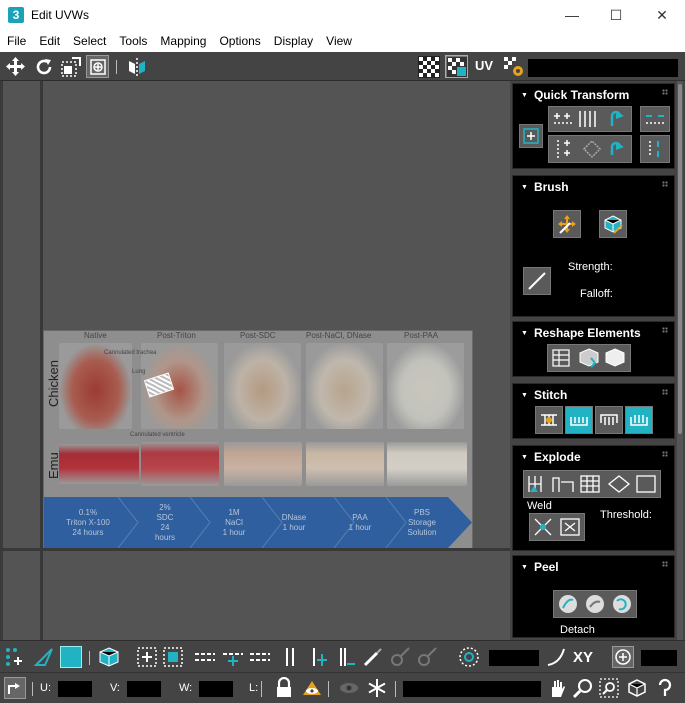 The width and height of the screenshot is (685, 703). What do you see at coordinates (41, 360) in the screenshot?
I see `grid-line-vertical` at bounding box center [41, 360].